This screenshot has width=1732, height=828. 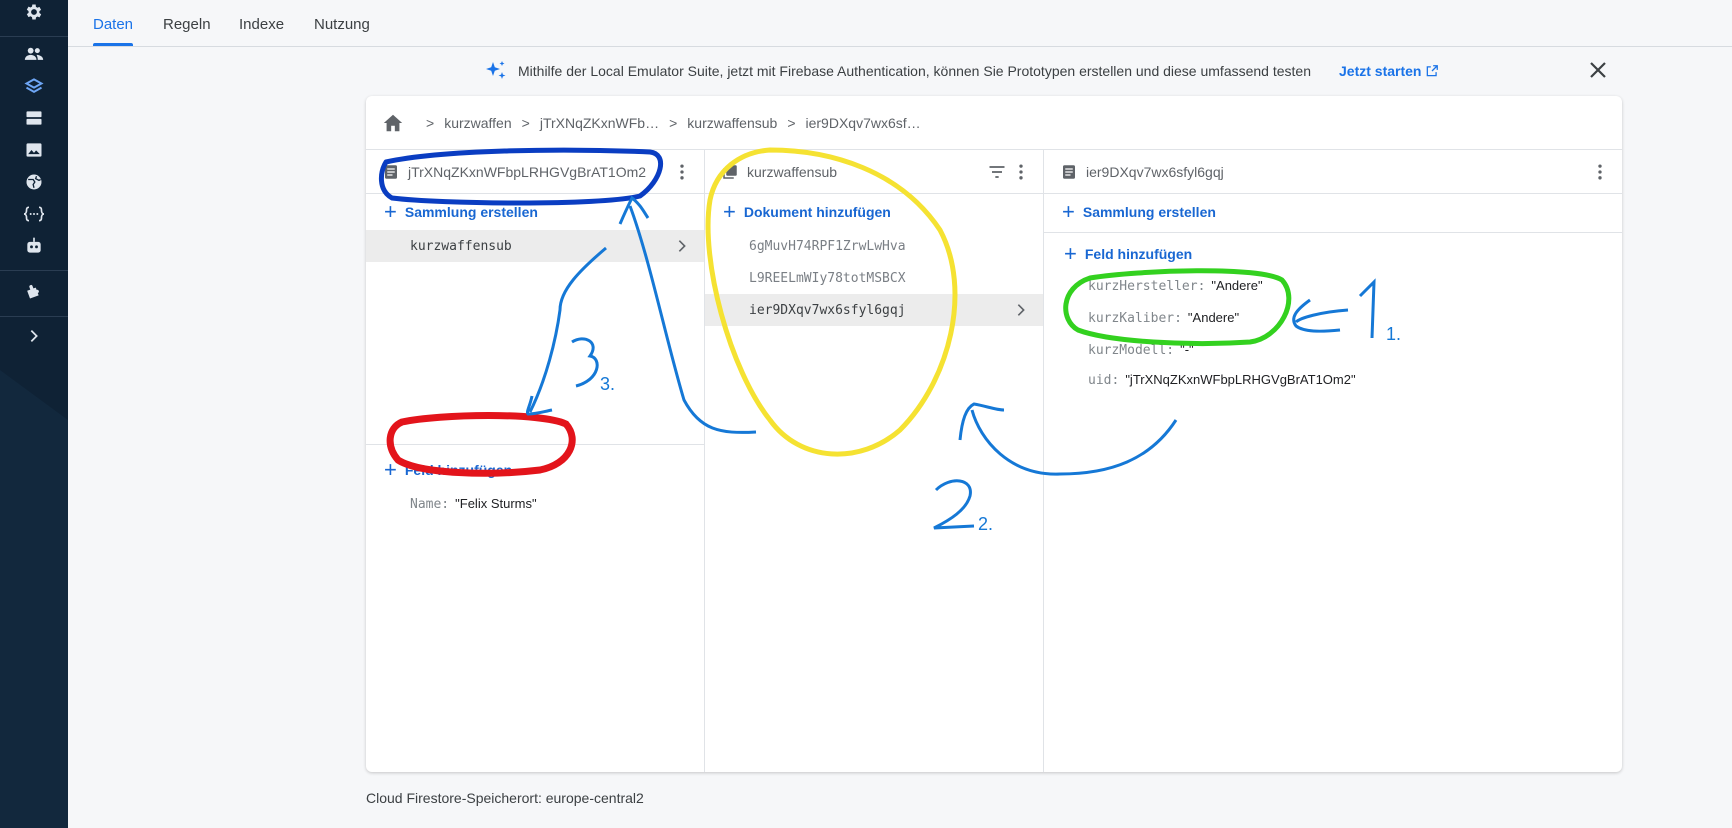 What do you see at coordinates (34, 246) in the screenshot?
I see `ml-icon` at bounding box center [34, 246].